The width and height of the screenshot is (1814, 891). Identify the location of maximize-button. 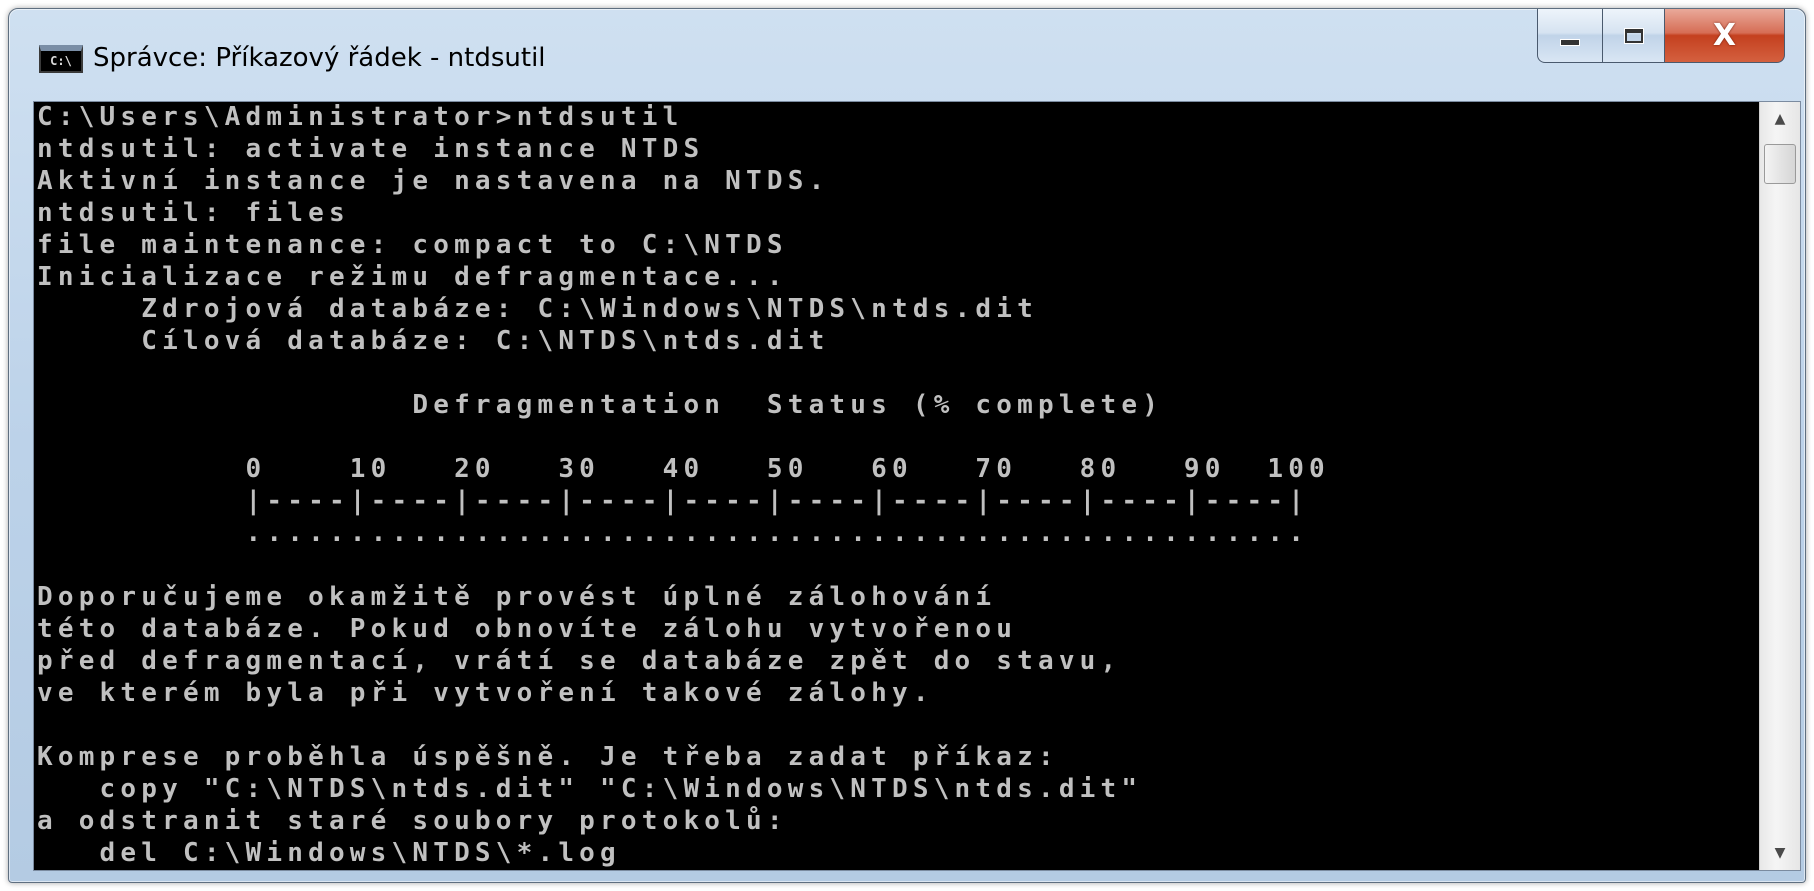
(1634, 36).